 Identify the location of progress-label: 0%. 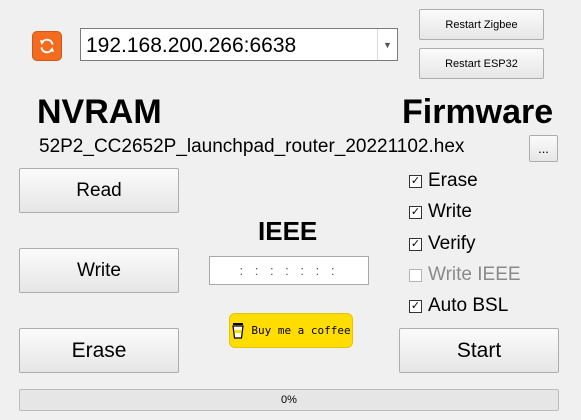
(289, 400).